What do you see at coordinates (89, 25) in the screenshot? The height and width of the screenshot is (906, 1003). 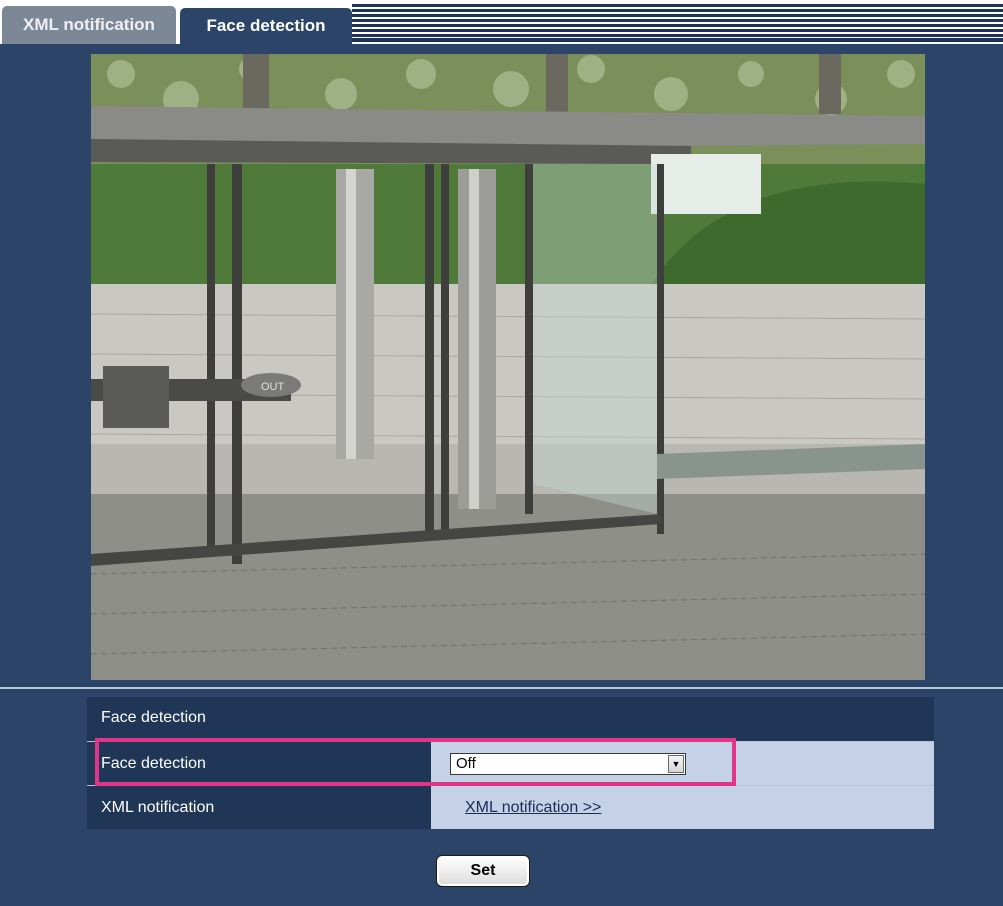 I see `tab-xml-notification: XML notification` at bounding box center [89, 25].